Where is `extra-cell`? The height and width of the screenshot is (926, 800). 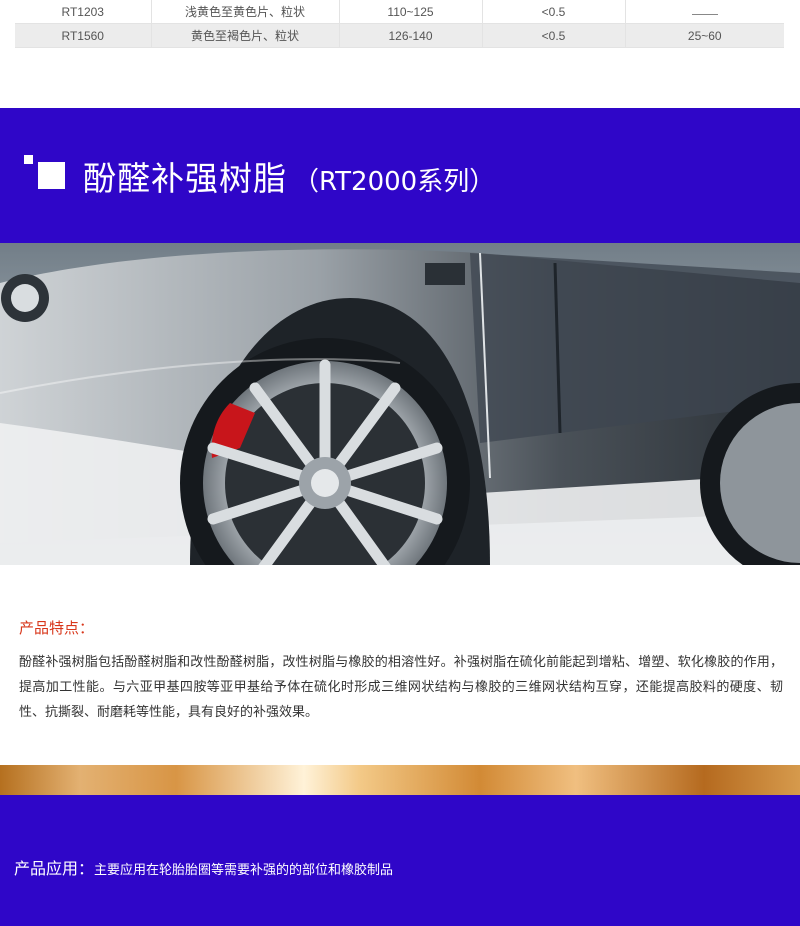
extra-cell is located at coordinates (704, 12).